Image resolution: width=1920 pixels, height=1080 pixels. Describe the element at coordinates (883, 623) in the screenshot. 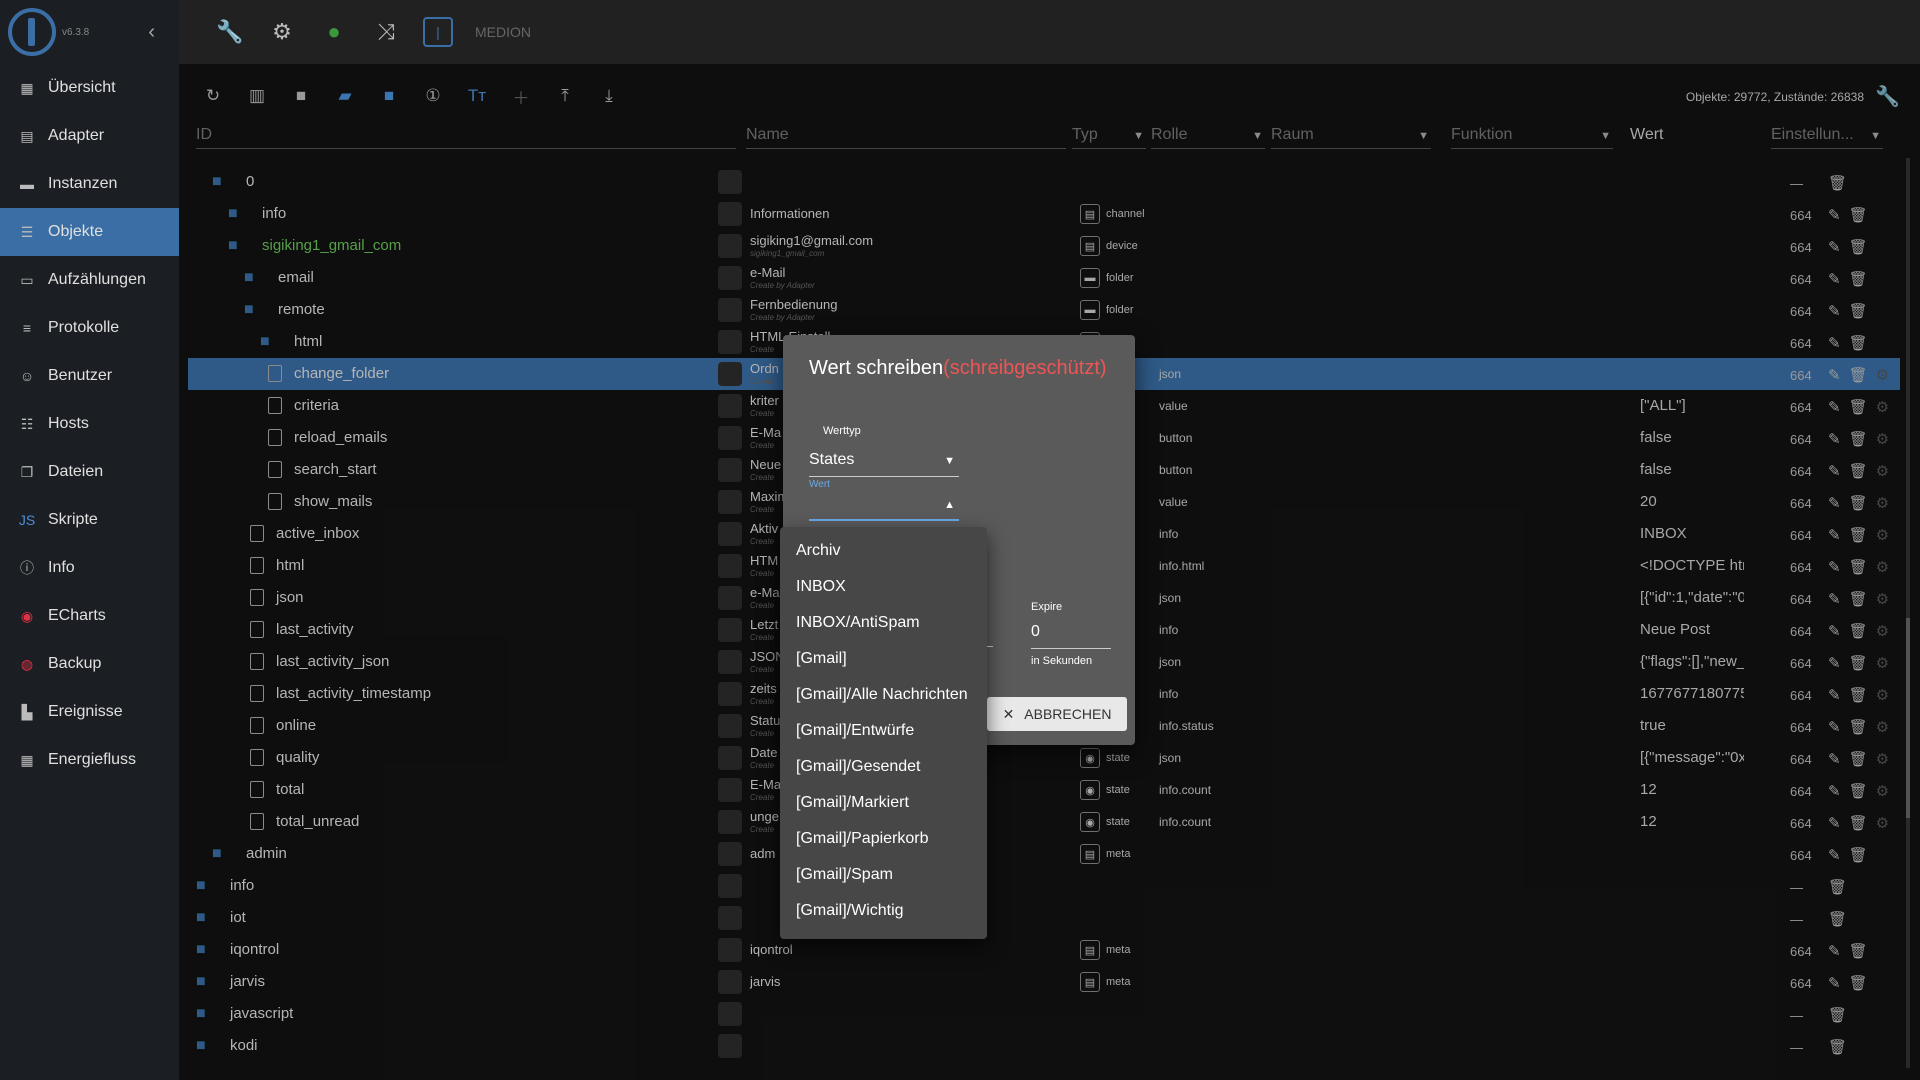

I see `dropdown-option: INBOX/AntiSpam` at that location.